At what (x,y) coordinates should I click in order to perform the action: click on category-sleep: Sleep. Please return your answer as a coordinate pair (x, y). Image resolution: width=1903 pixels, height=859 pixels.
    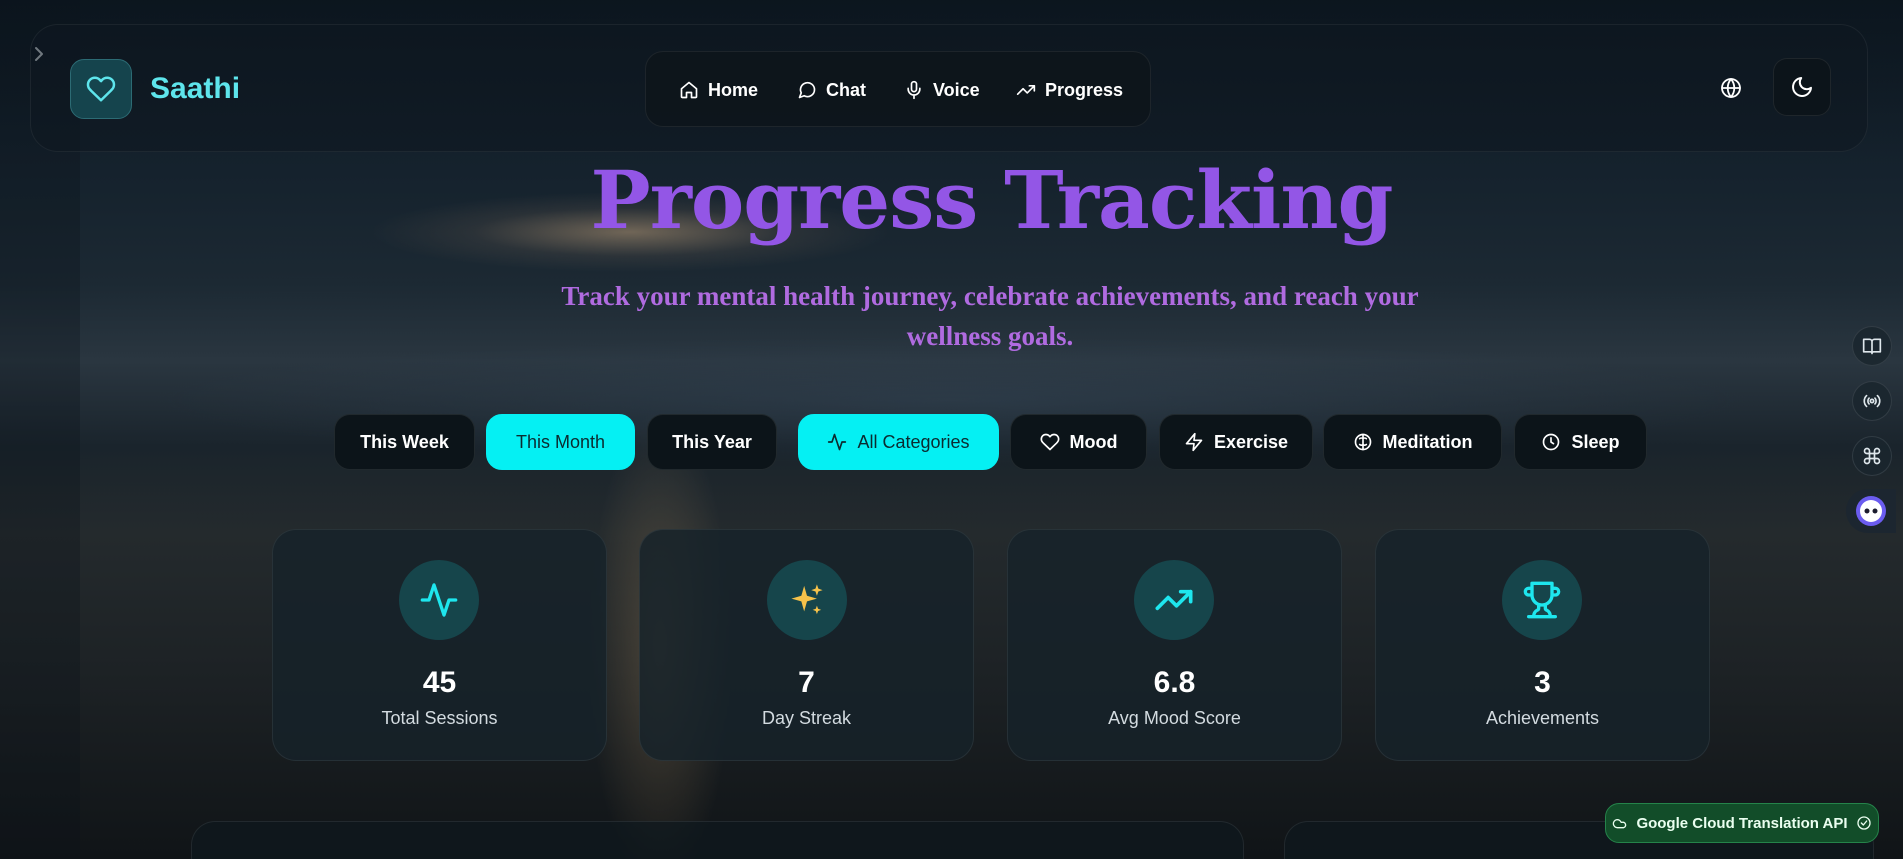
    Looking at the image, I should click on (1580, 442).